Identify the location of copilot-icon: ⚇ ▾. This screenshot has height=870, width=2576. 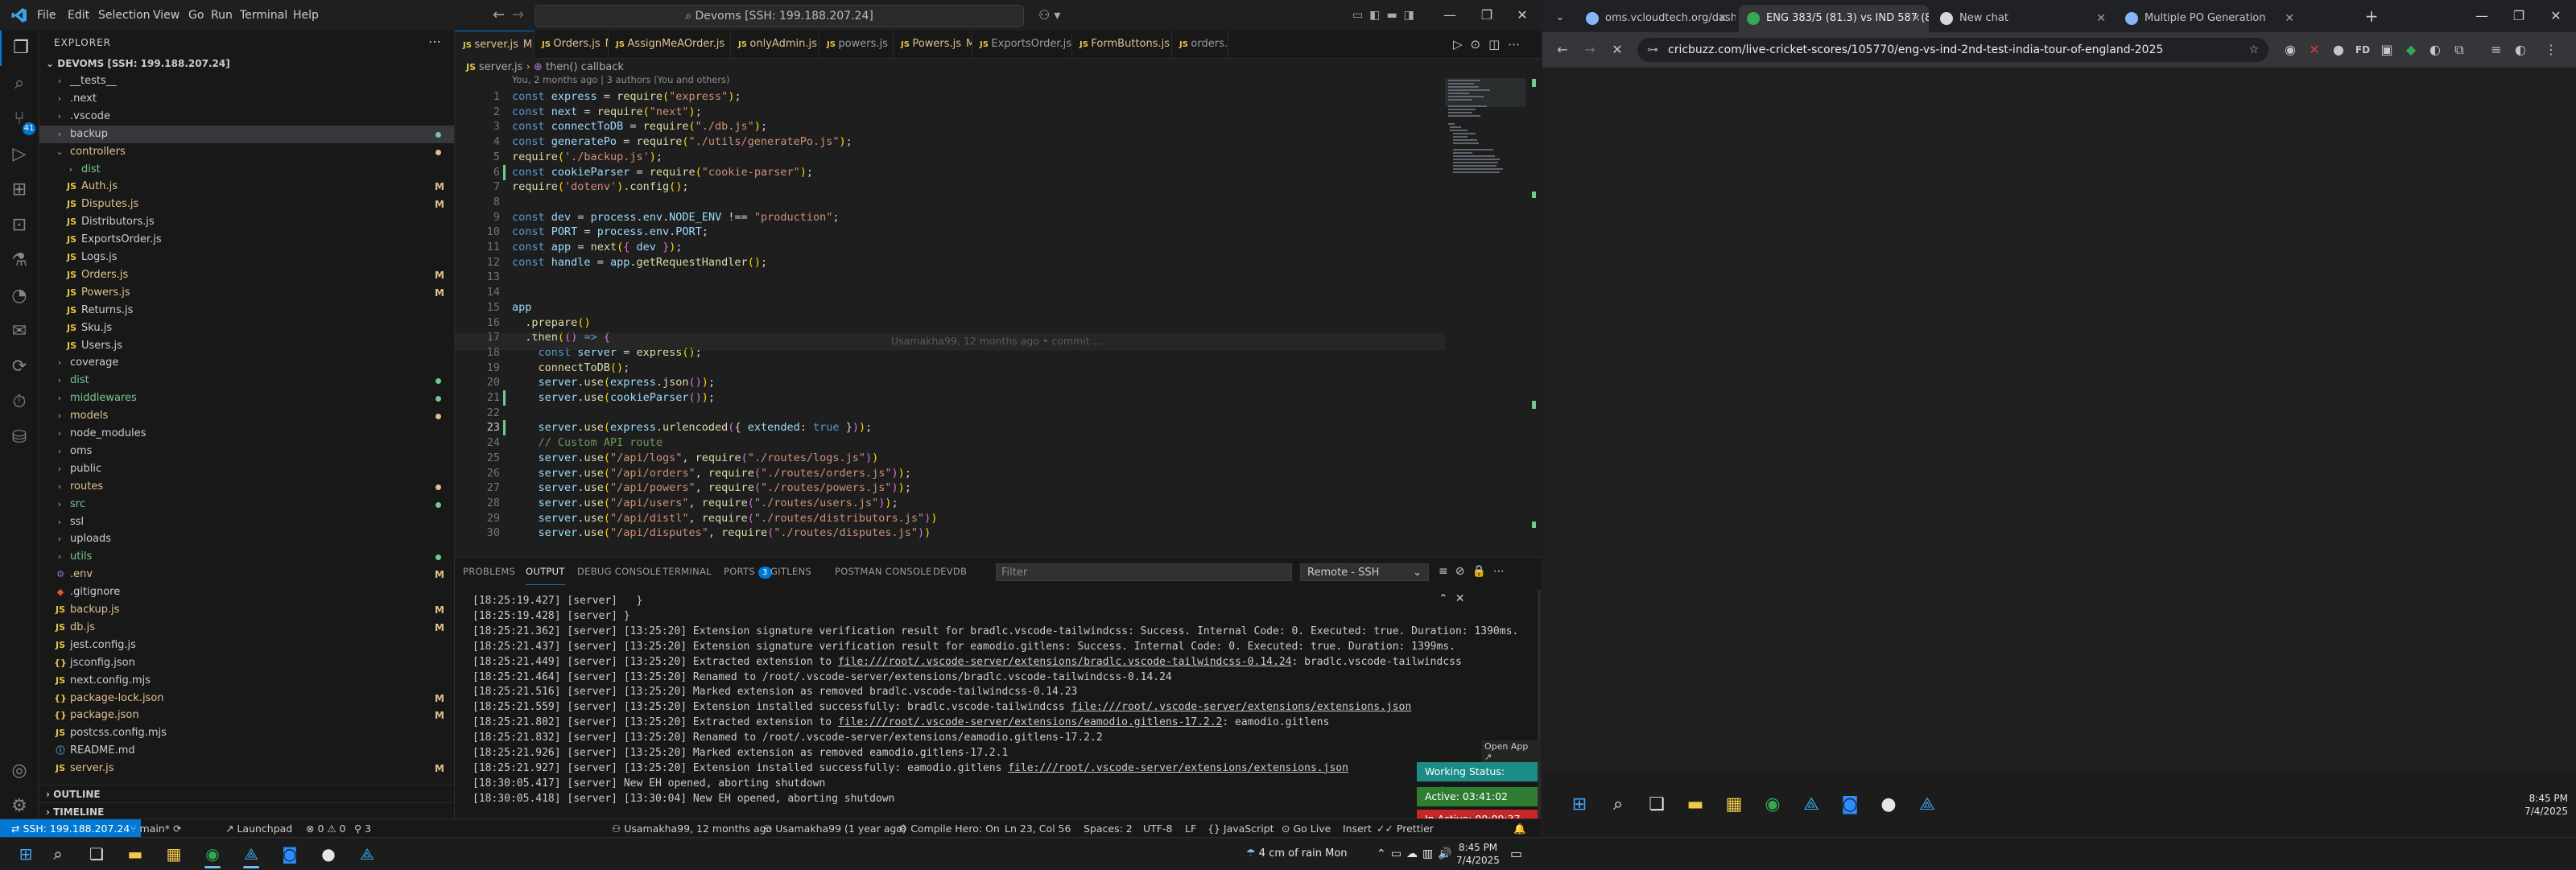
(1049, 15).